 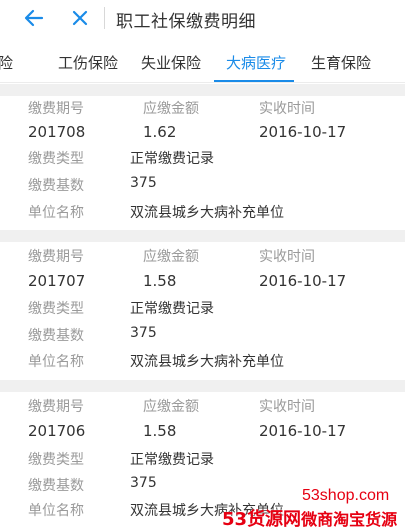 I want to click on period-value: 201707, so click(x=57, y=281).